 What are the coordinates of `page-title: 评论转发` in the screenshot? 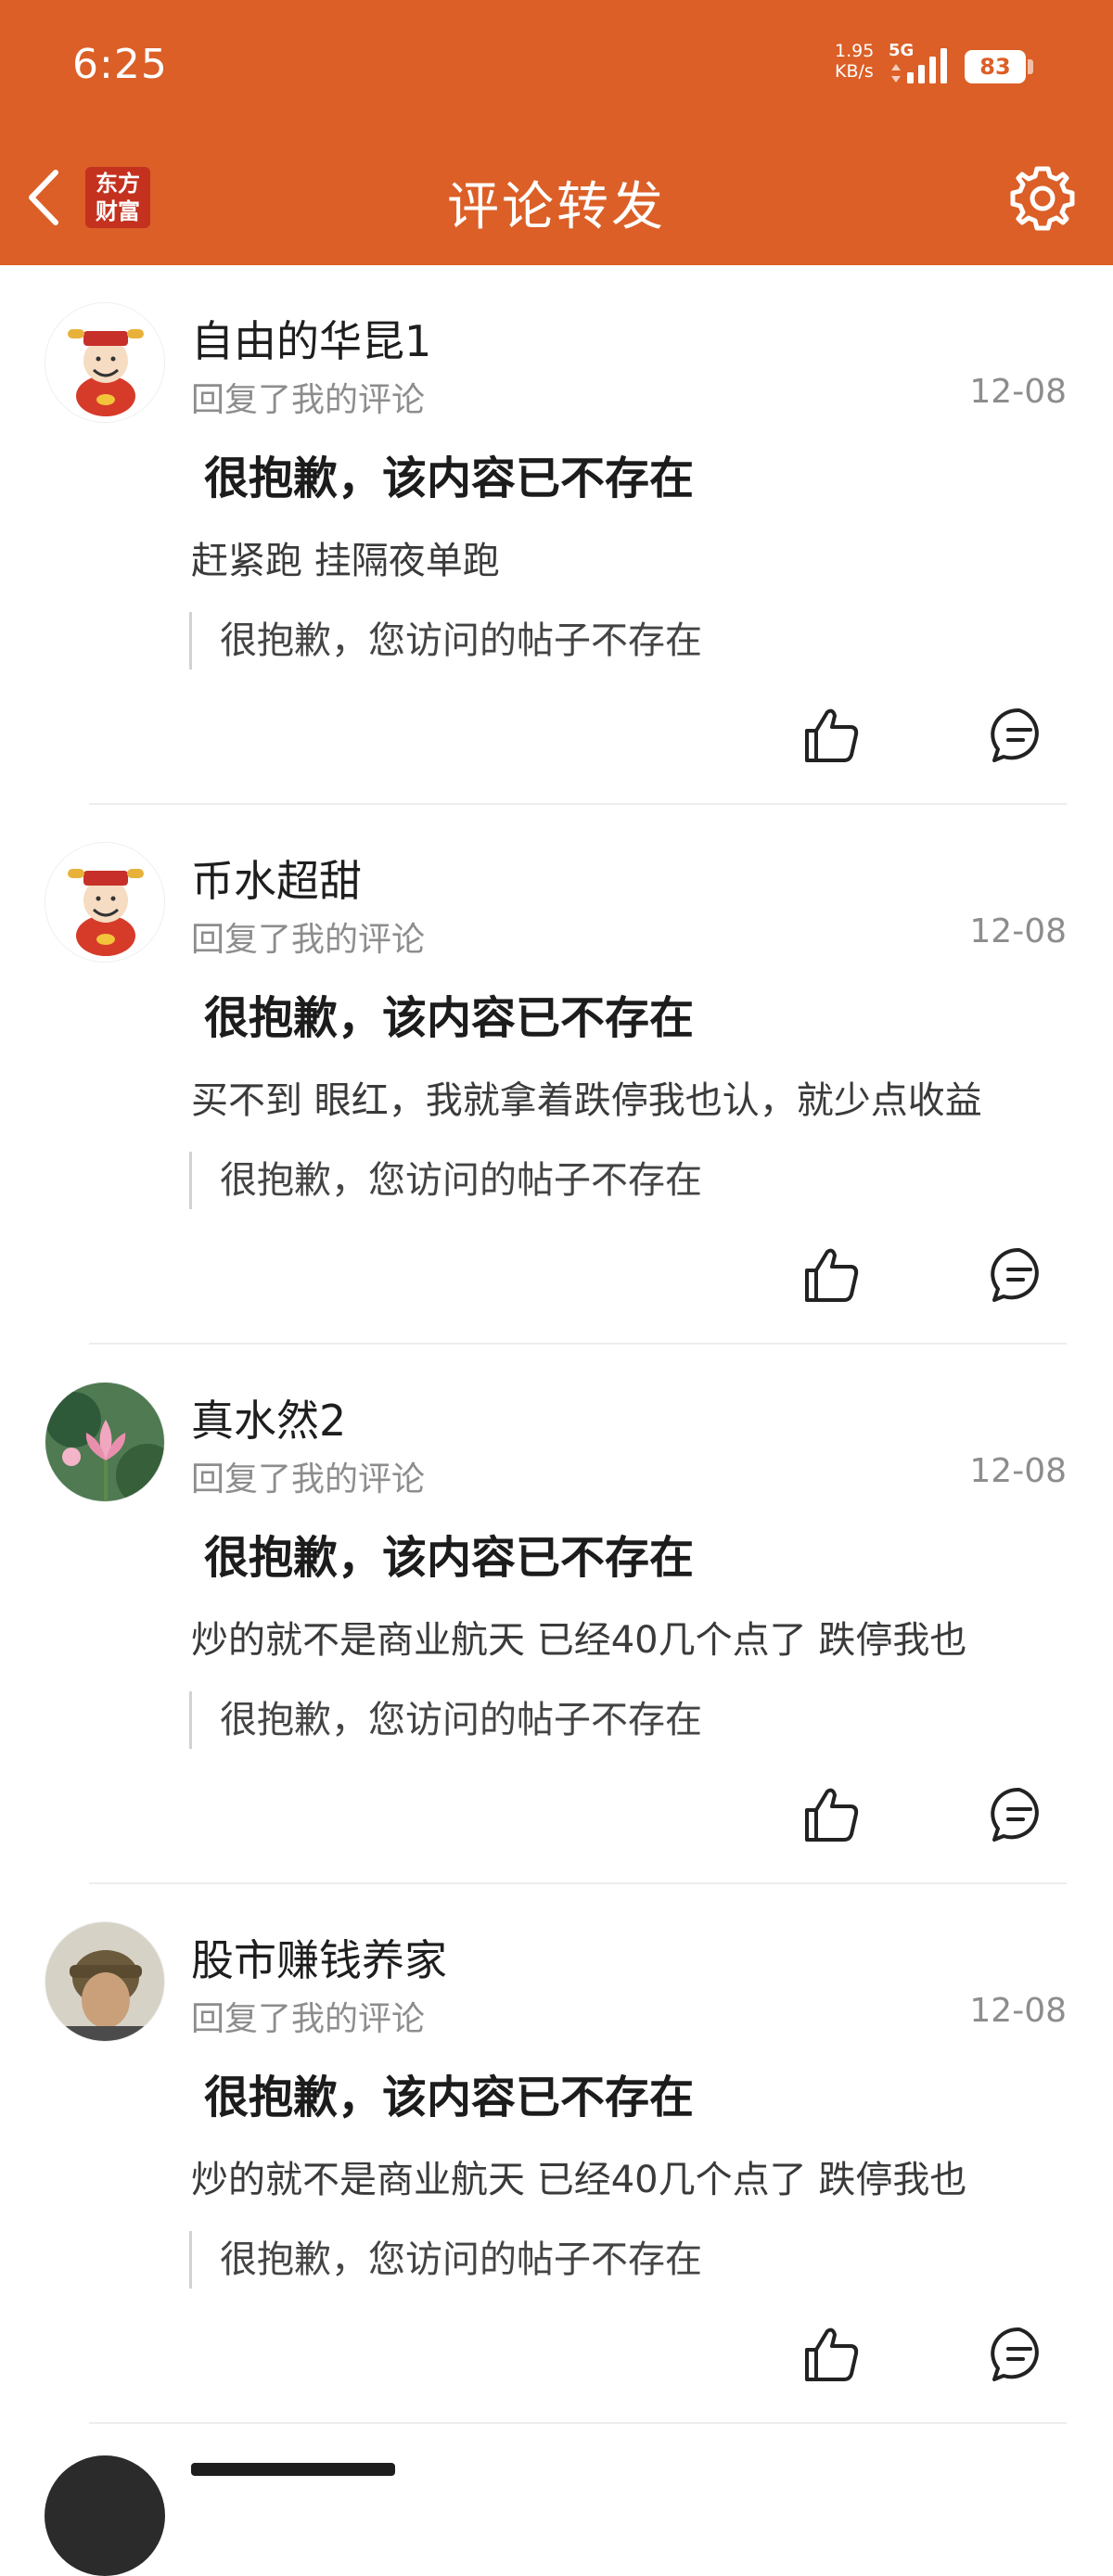 It's located at (556, 207).